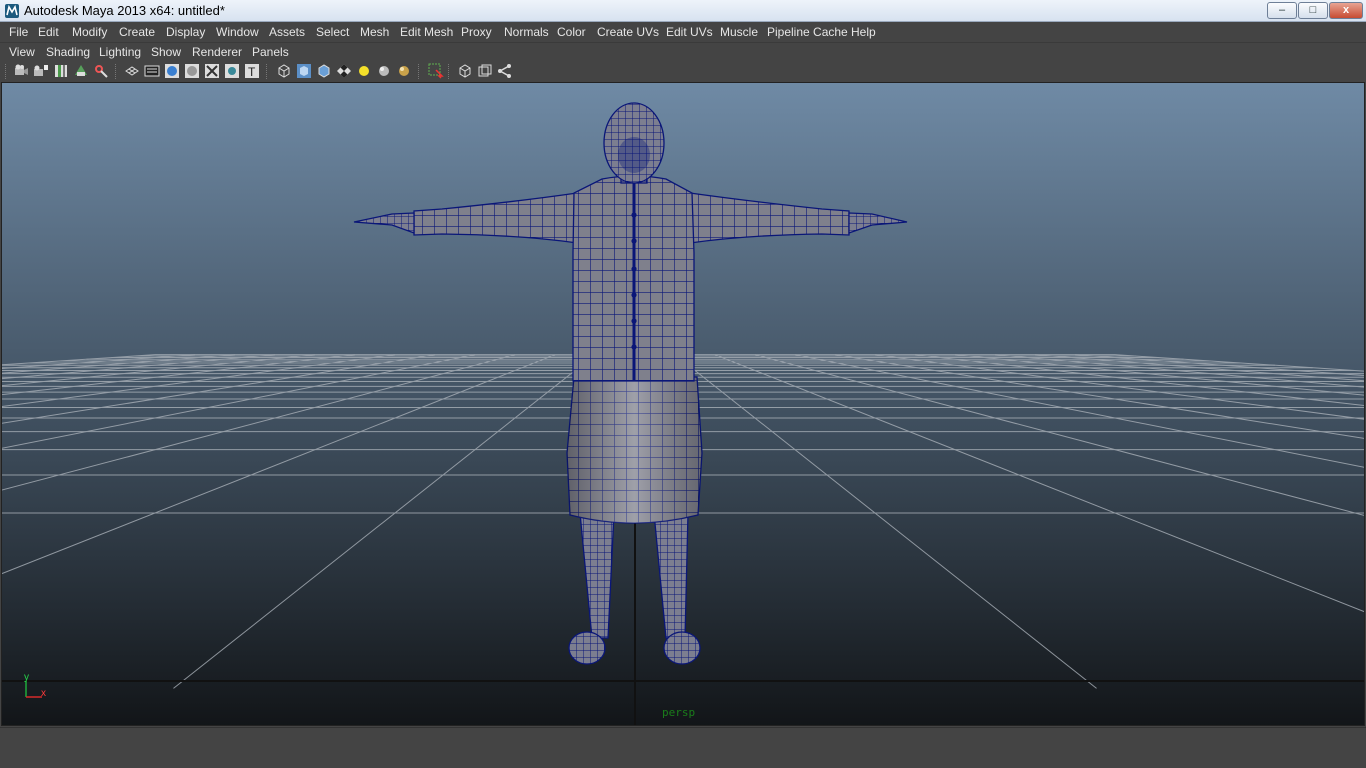 This screenshot has width=1366, height=768. I want to click on camera-name-label: persp, so click(679, 712).